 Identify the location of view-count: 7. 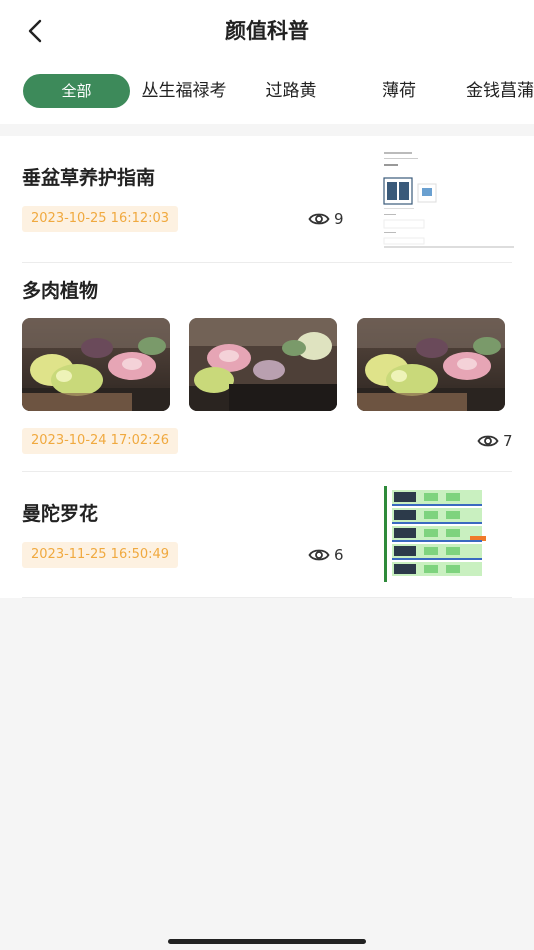
(495, 441).